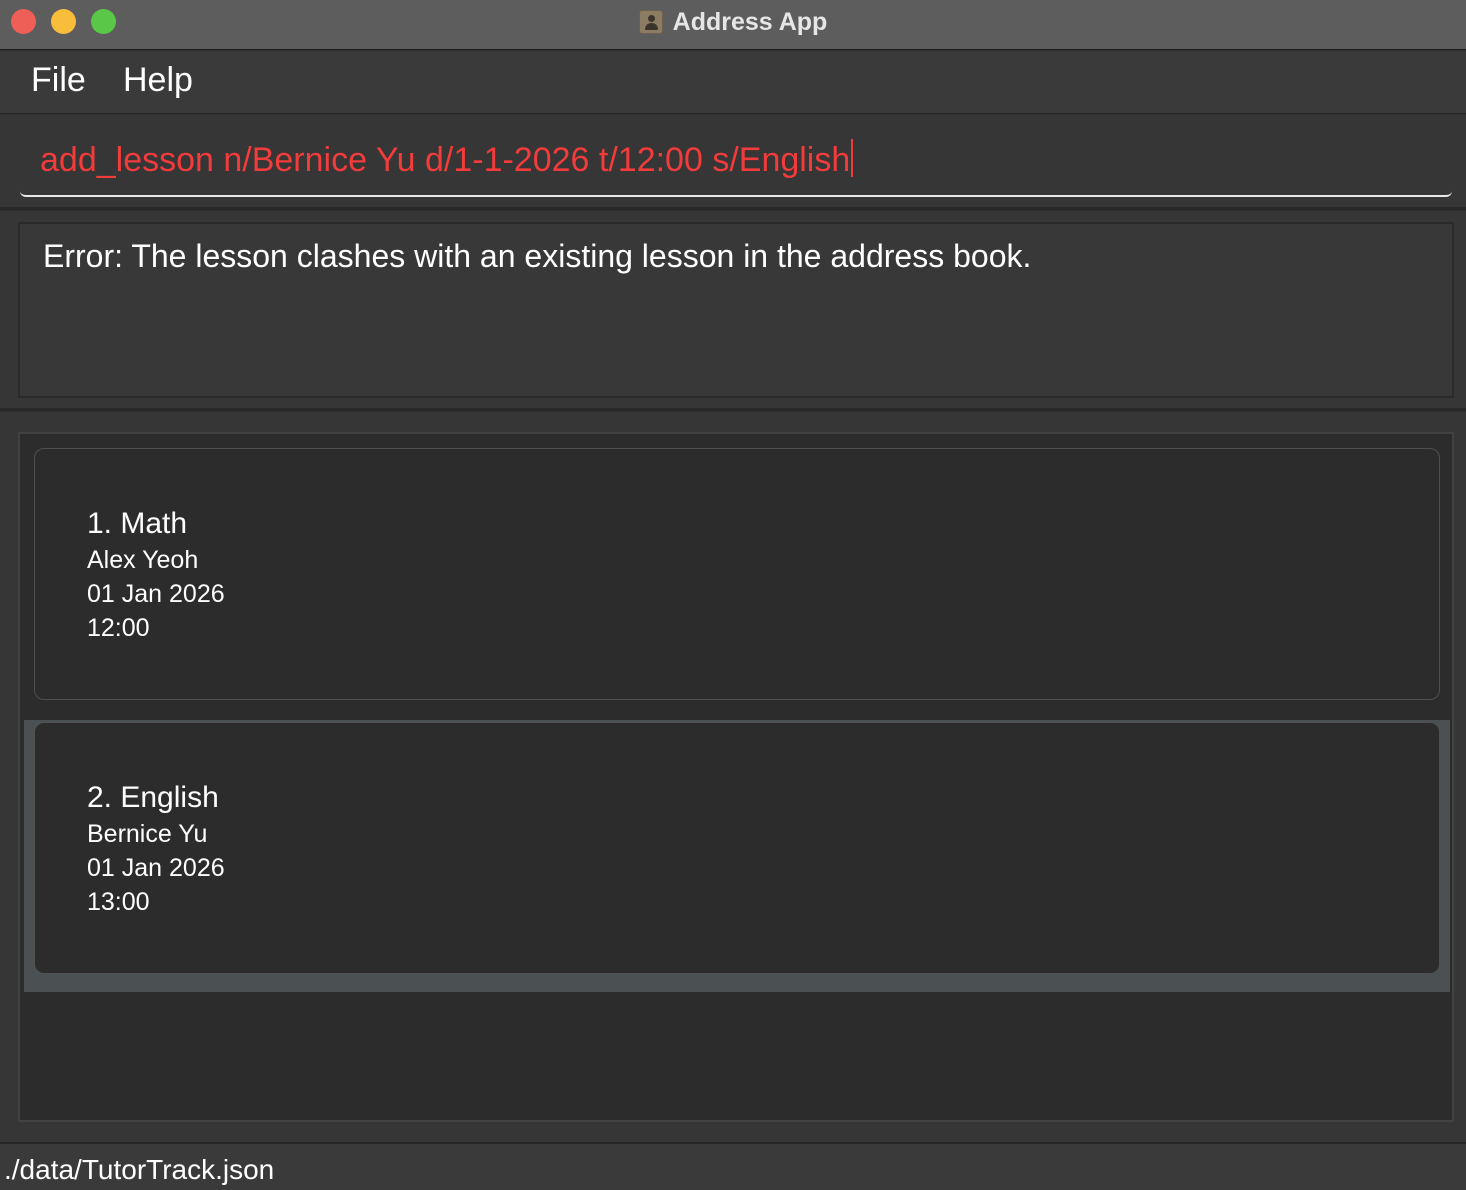 This screenshot has height=1190, width=1466. What do you see at coordinates (852, 158) in the screenshot?
I see `text-caret` at bounding box center [852, 158].